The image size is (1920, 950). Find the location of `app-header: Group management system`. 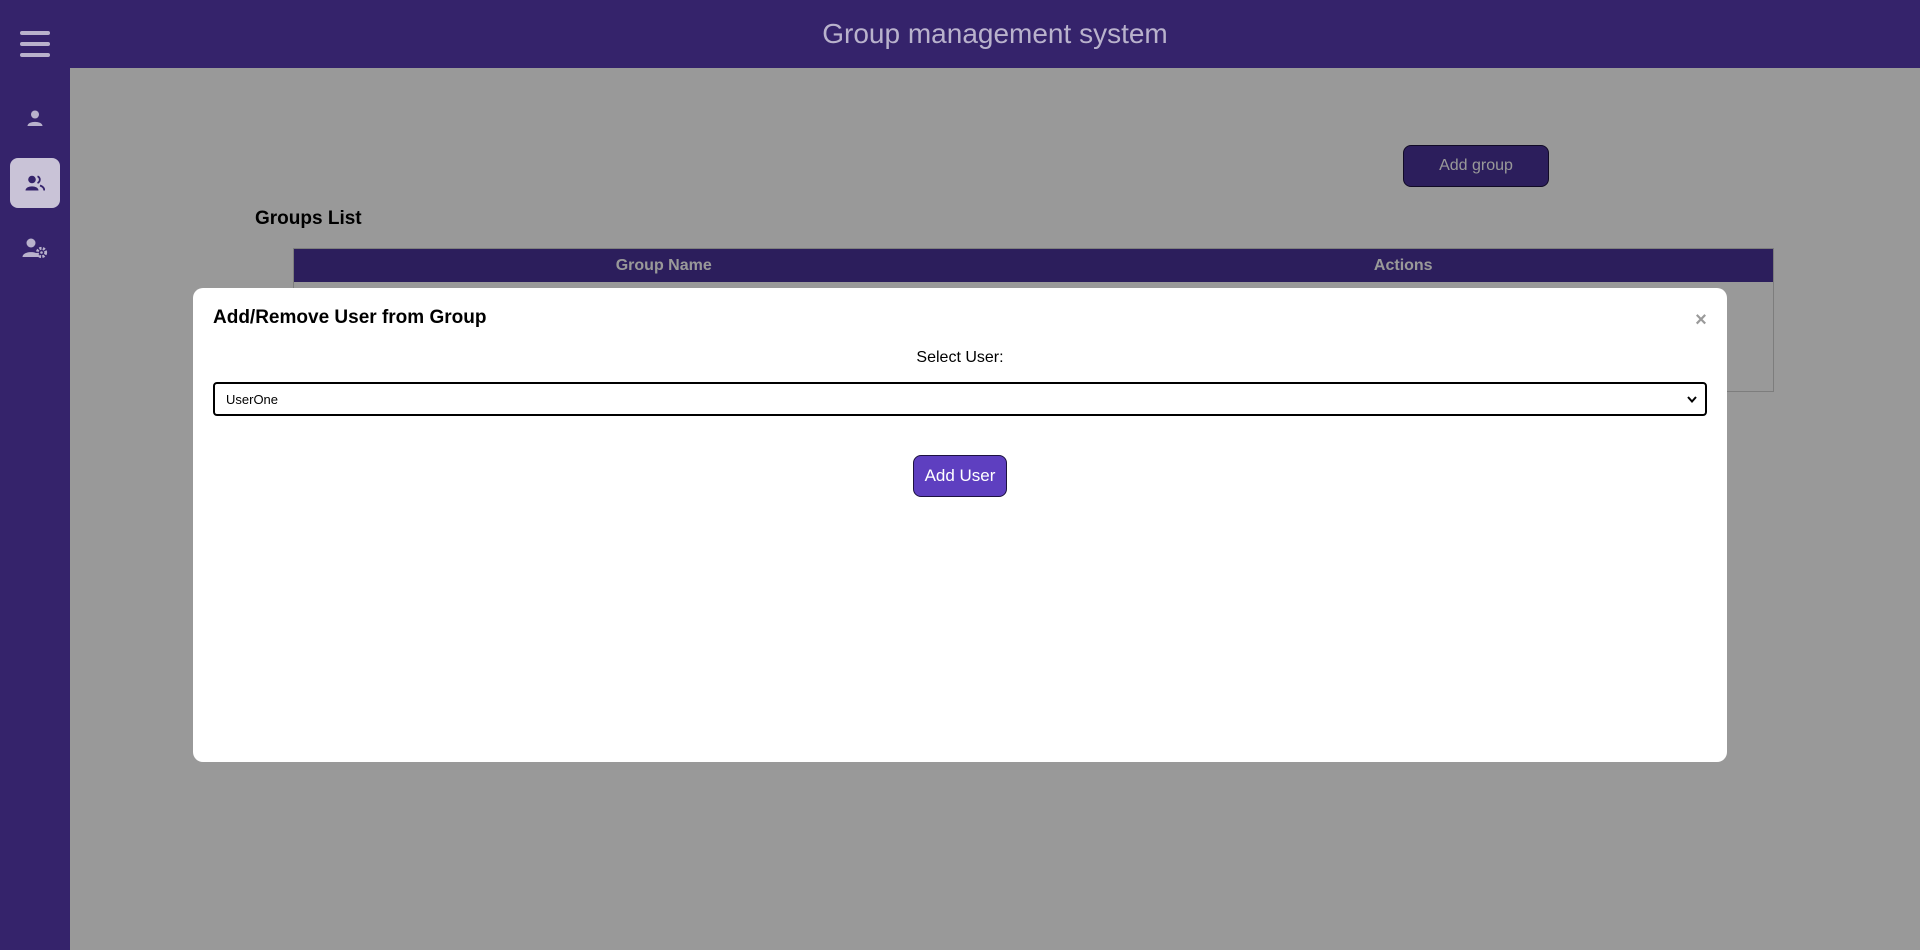

app-header: Group management system is located at coordinates (995, 34).